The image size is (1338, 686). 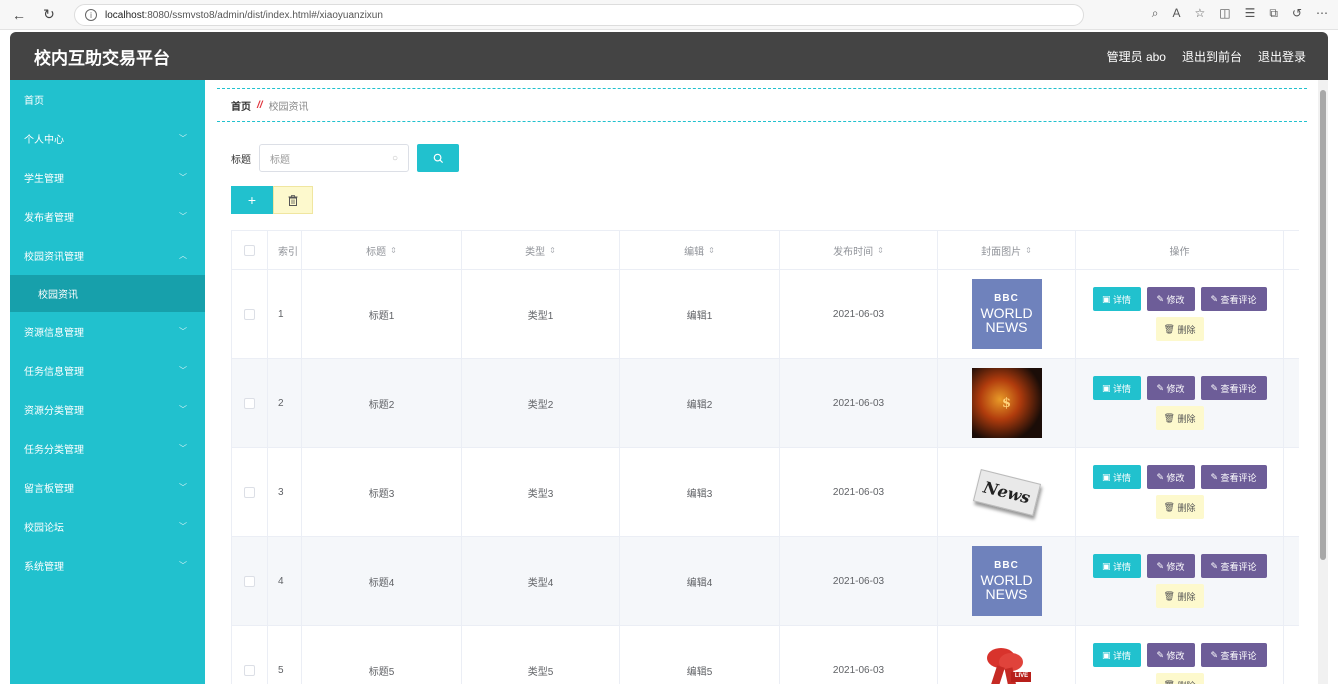 I want to click on header-date: 发布时间 ⇕, so click(x=859, y=250).